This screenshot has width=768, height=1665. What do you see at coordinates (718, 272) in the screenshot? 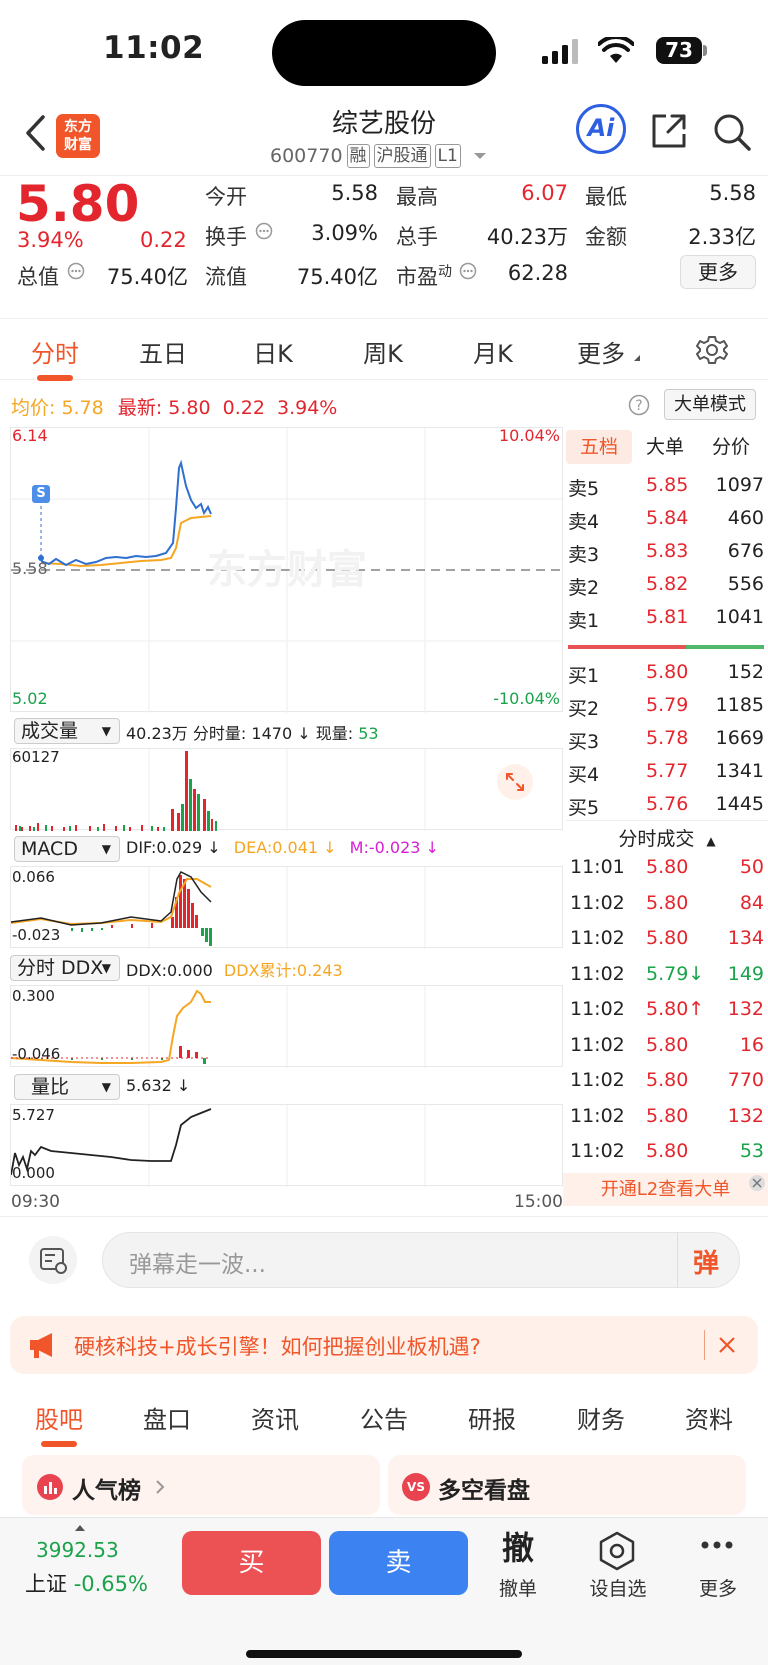
I see `more-quote-button: 更多` at bounding box center [718, 272].